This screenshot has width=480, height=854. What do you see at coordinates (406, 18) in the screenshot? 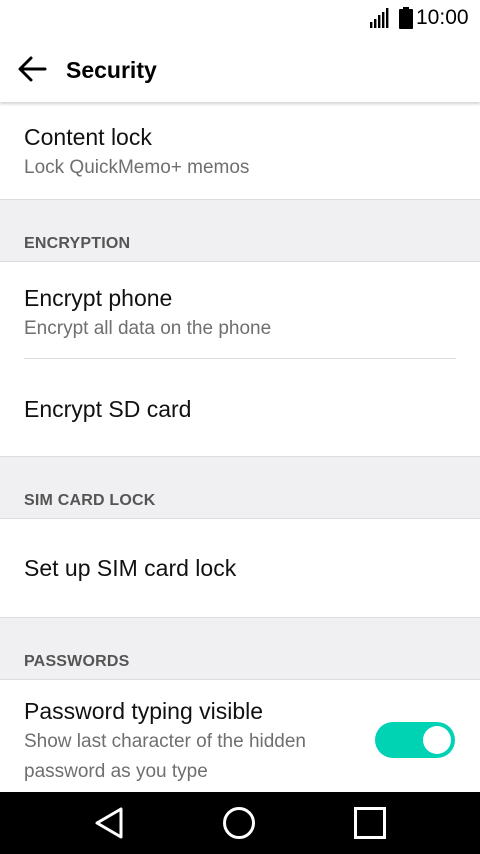
I see `battery-icon` at bounding box center [406, 18].